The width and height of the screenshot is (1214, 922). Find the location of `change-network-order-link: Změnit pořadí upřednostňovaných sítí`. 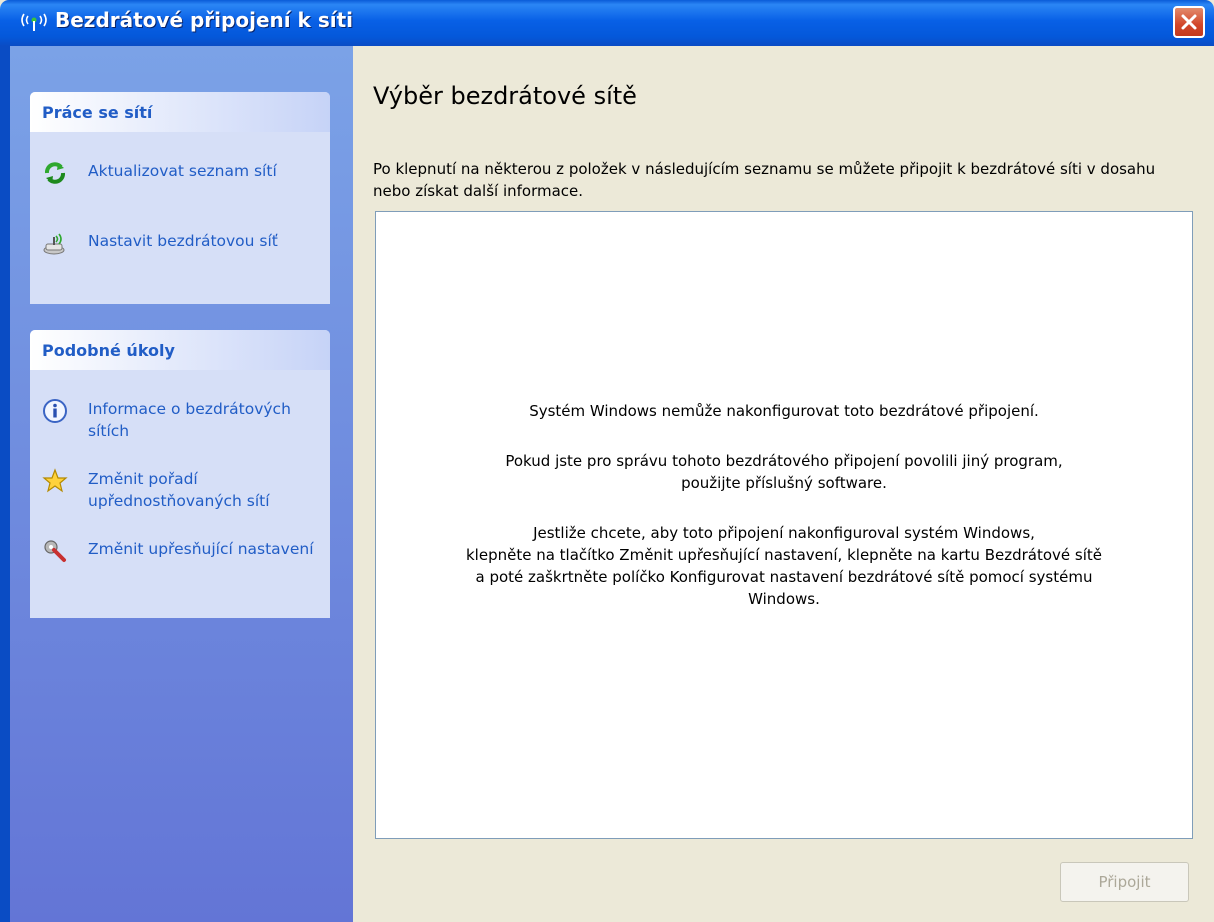

change-network-order-link: Změnit pořadí upřednostňovaných sítí is located at coordinates (182, 492).